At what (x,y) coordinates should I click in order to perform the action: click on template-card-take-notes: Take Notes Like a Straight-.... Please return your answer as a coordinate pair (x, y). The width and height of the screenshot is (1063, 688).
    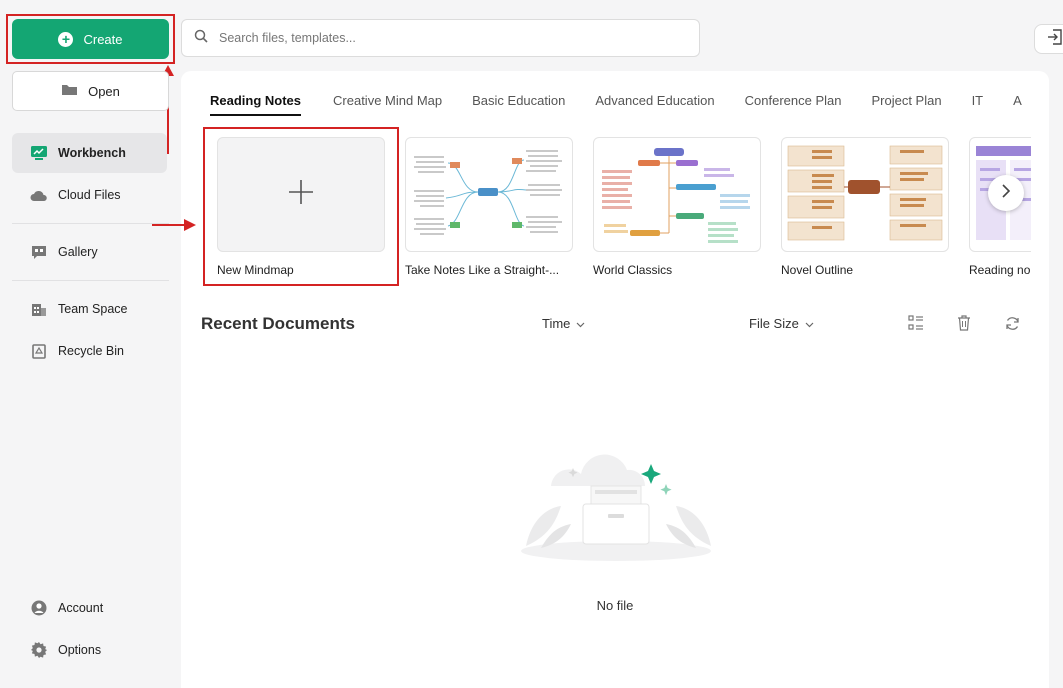
    Looking at the image, I should click on (489, 207).